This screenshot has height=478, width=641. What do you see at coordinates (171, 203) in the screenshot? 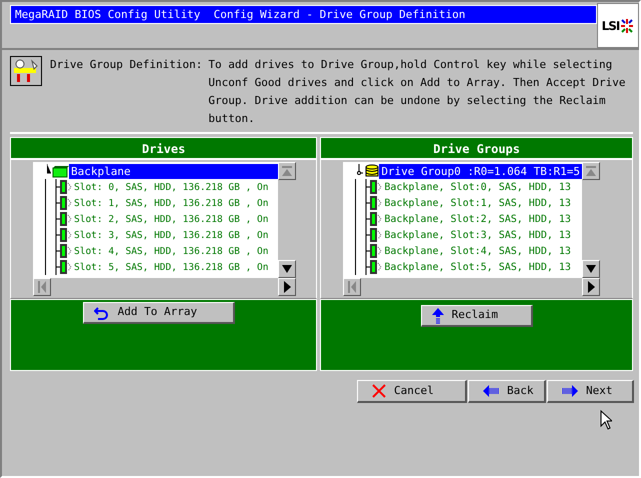
I see `tree-item: Slot: 1, SAS, HDD, 136.218 GB , On` at bounding box center [171, 203].